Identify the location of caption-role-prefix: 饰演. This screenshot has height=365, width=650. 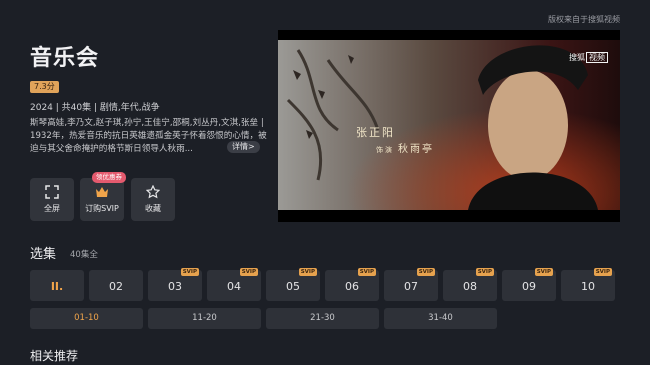
(385, 150).